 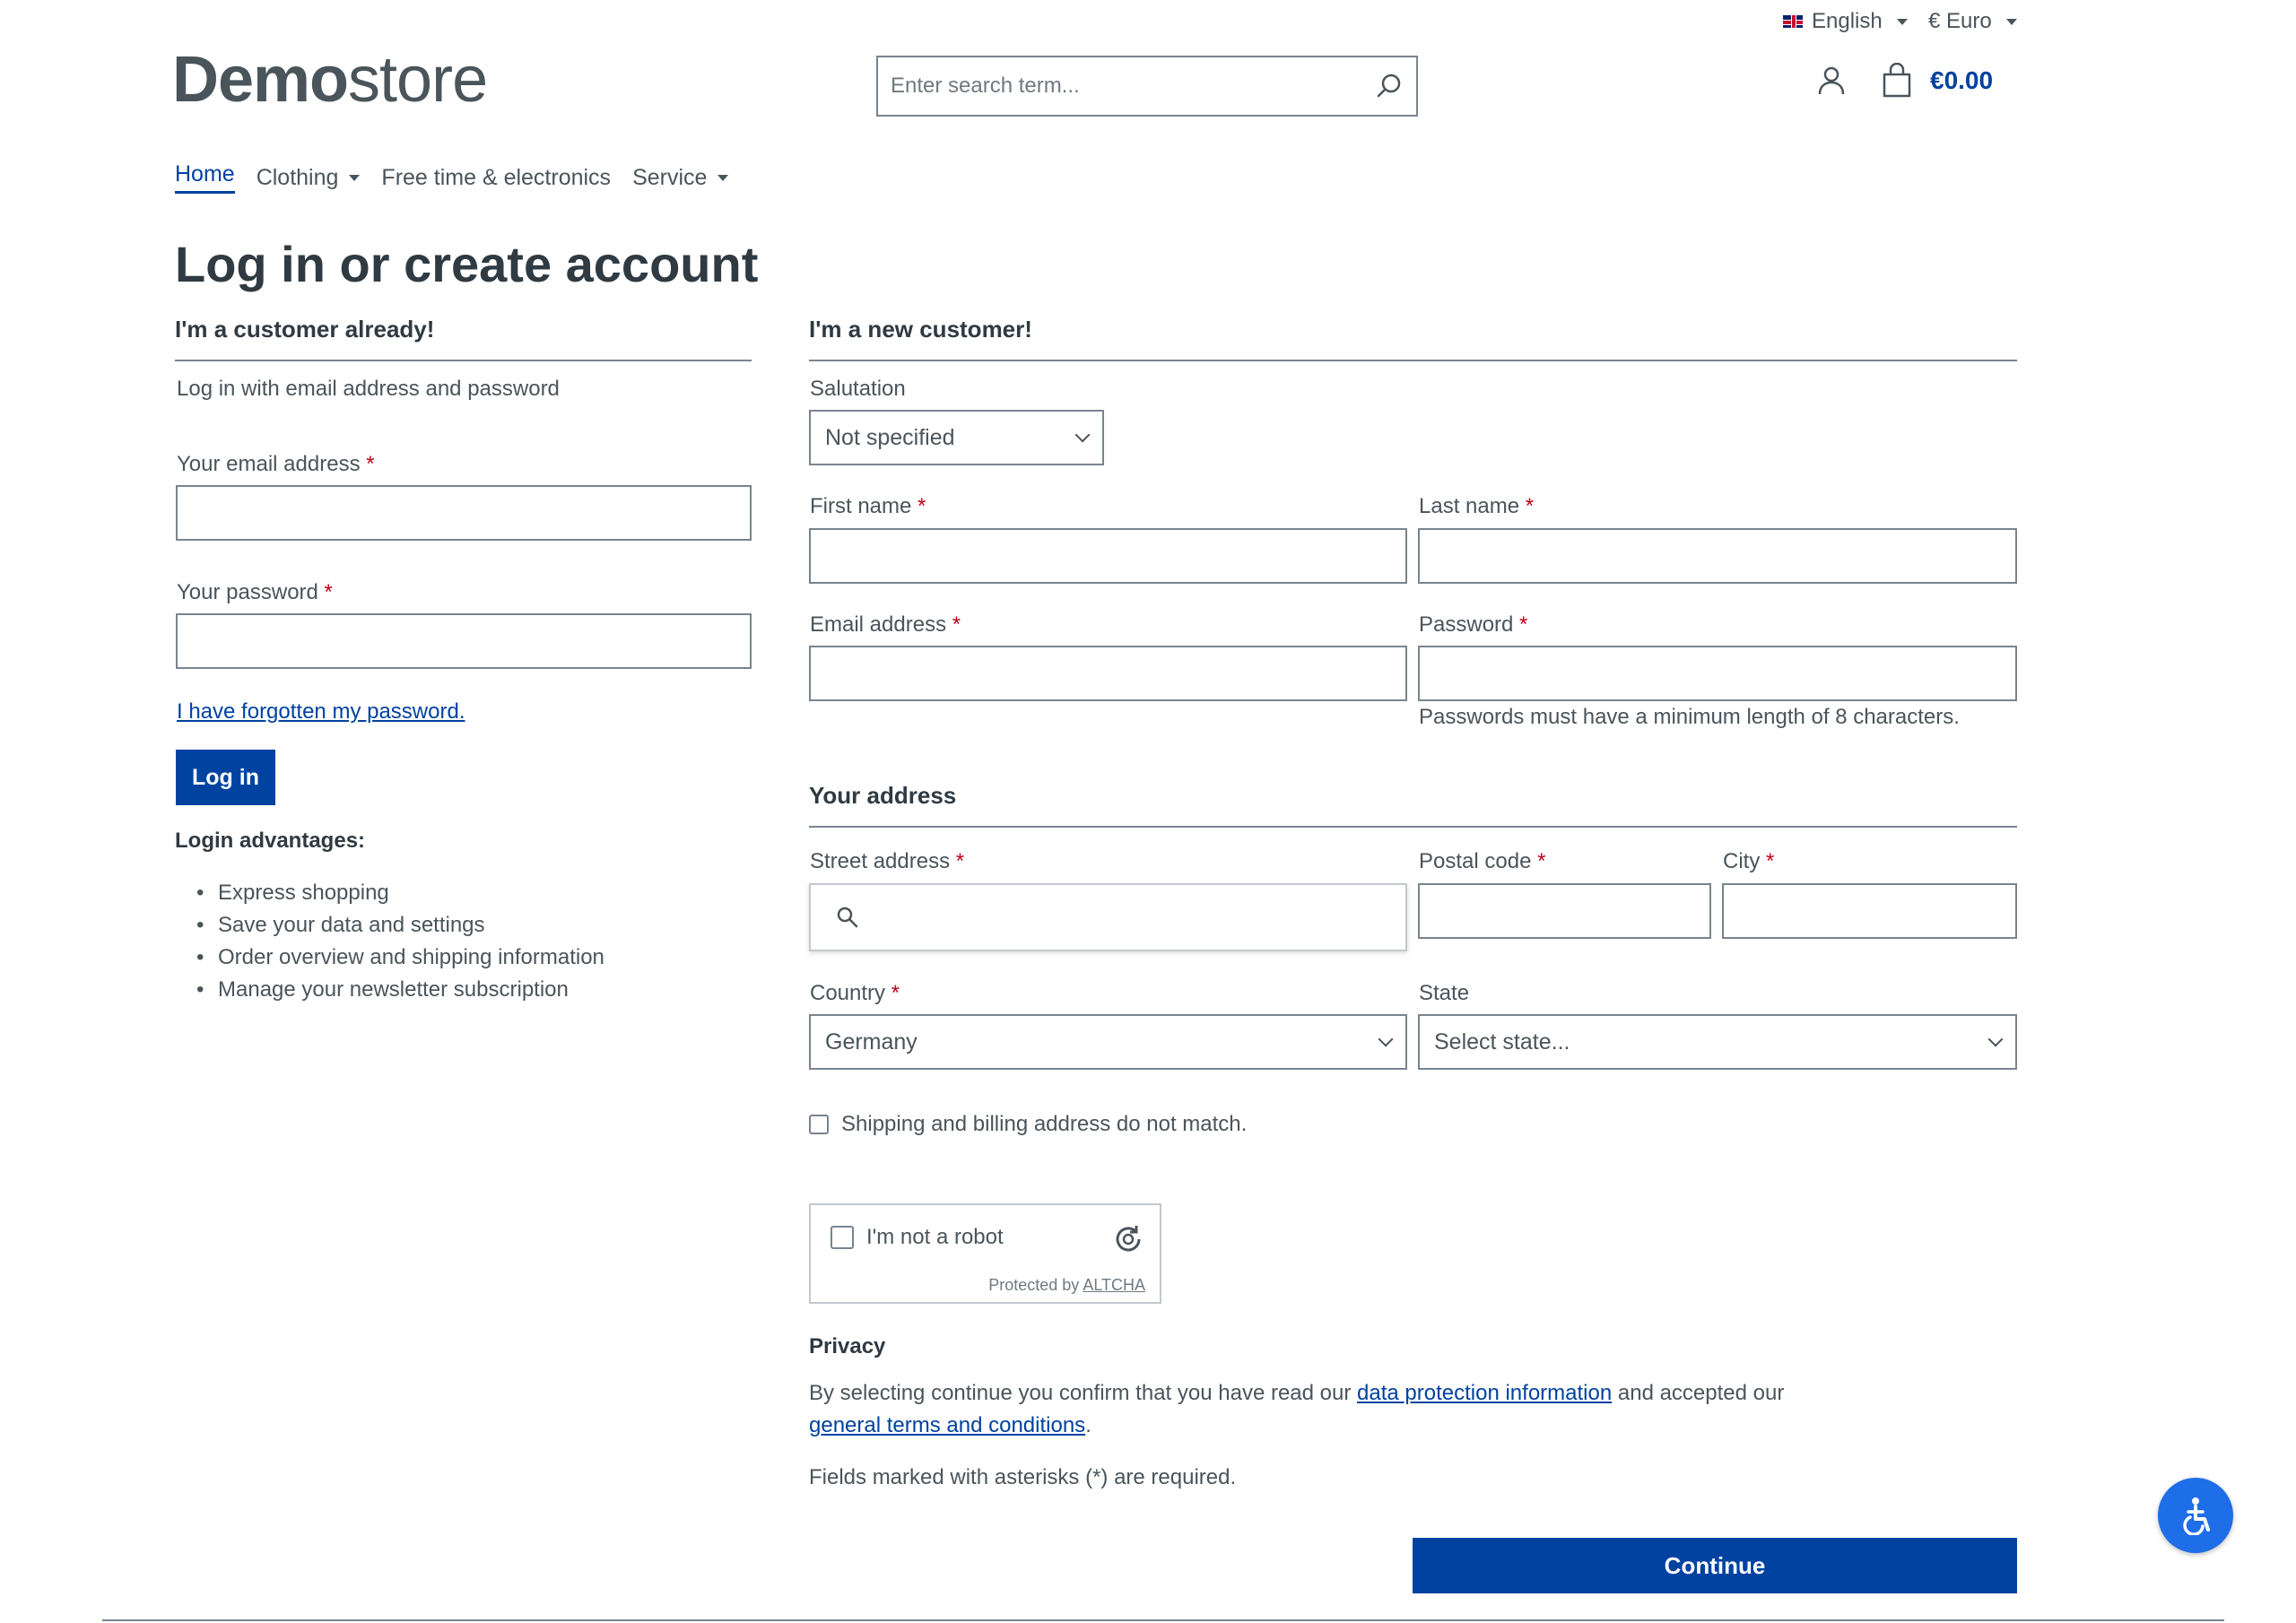 What do you see at coordinates (1717, 556) in the screenshot?
I see `last-name-input` at bounding box center [1717, 556].